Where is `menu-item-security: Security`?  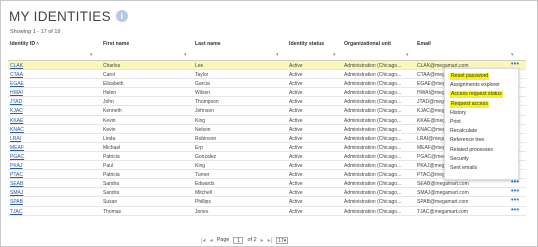
menu-item-security: Security is located at coordinates (481, 159).